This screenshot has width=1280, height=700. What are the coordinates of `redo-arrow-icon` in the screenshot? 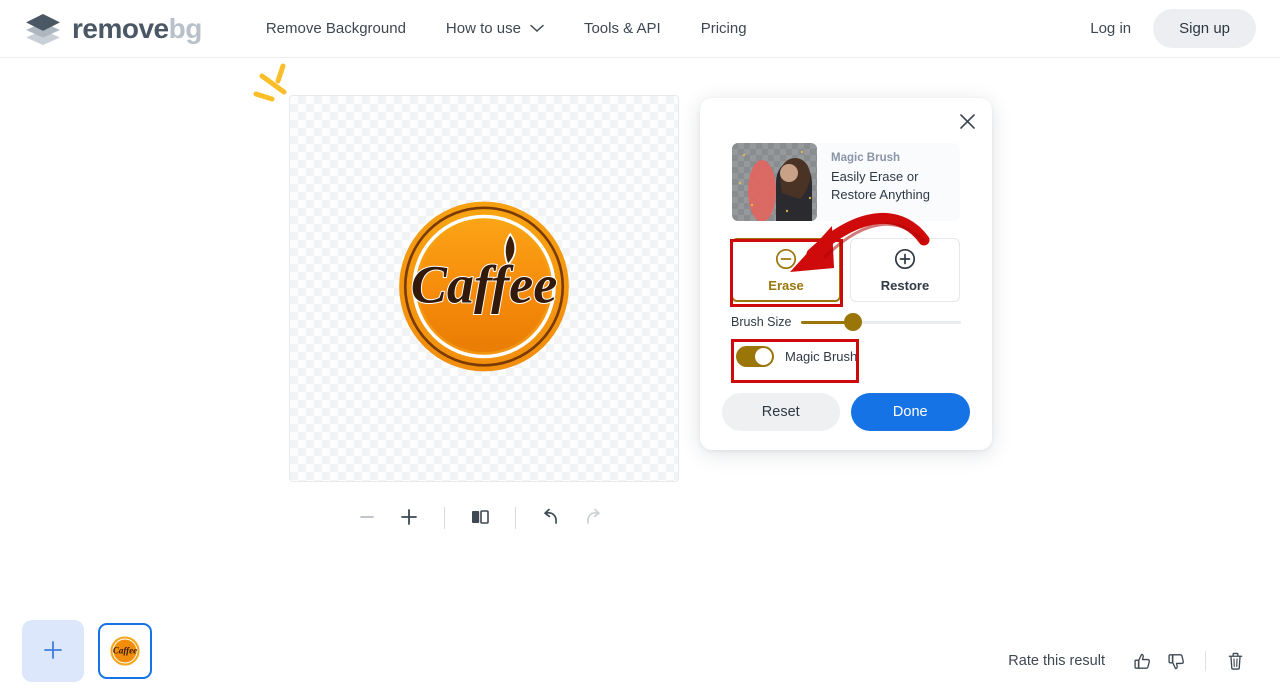 It's located at (593, 518).